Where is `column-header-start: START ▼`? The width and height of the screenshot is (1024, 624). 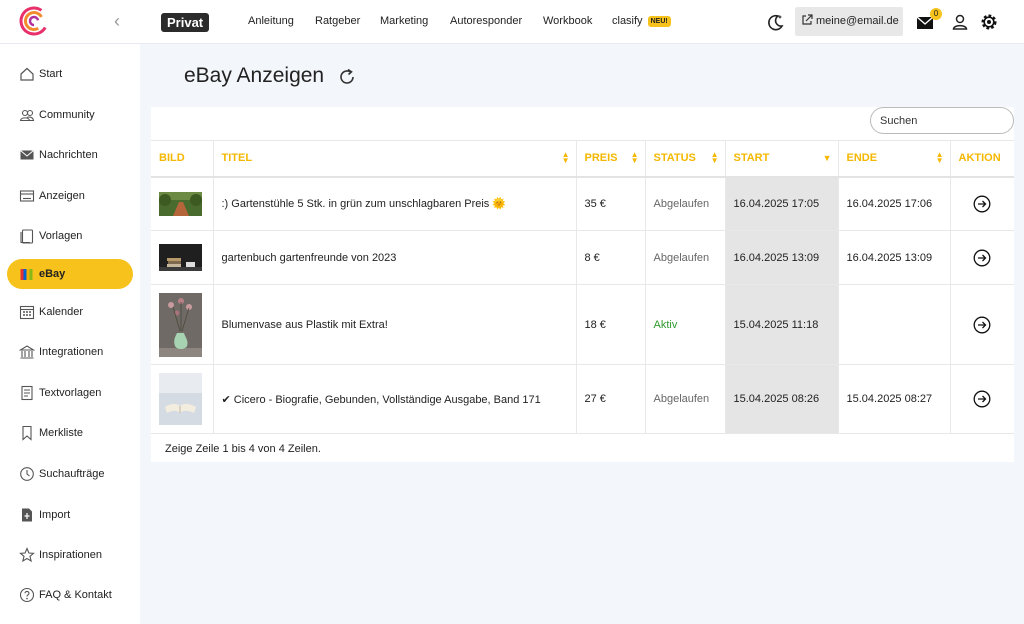
column-header-start: START ▼ is located at coordinates (782, 159).